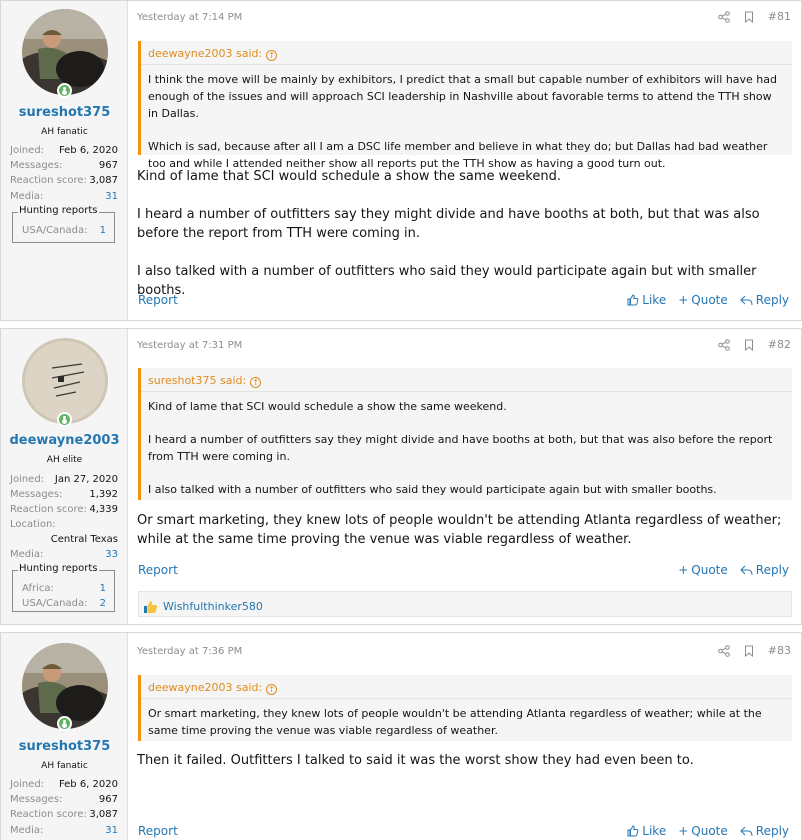 Image resolution: width=802 pixels, height=840 pixels. What do you see at coordinates (189, 651) in the screenshot?
I see `post-time: Yesterday at 7:36 PM` at bounding box center [189, 651].